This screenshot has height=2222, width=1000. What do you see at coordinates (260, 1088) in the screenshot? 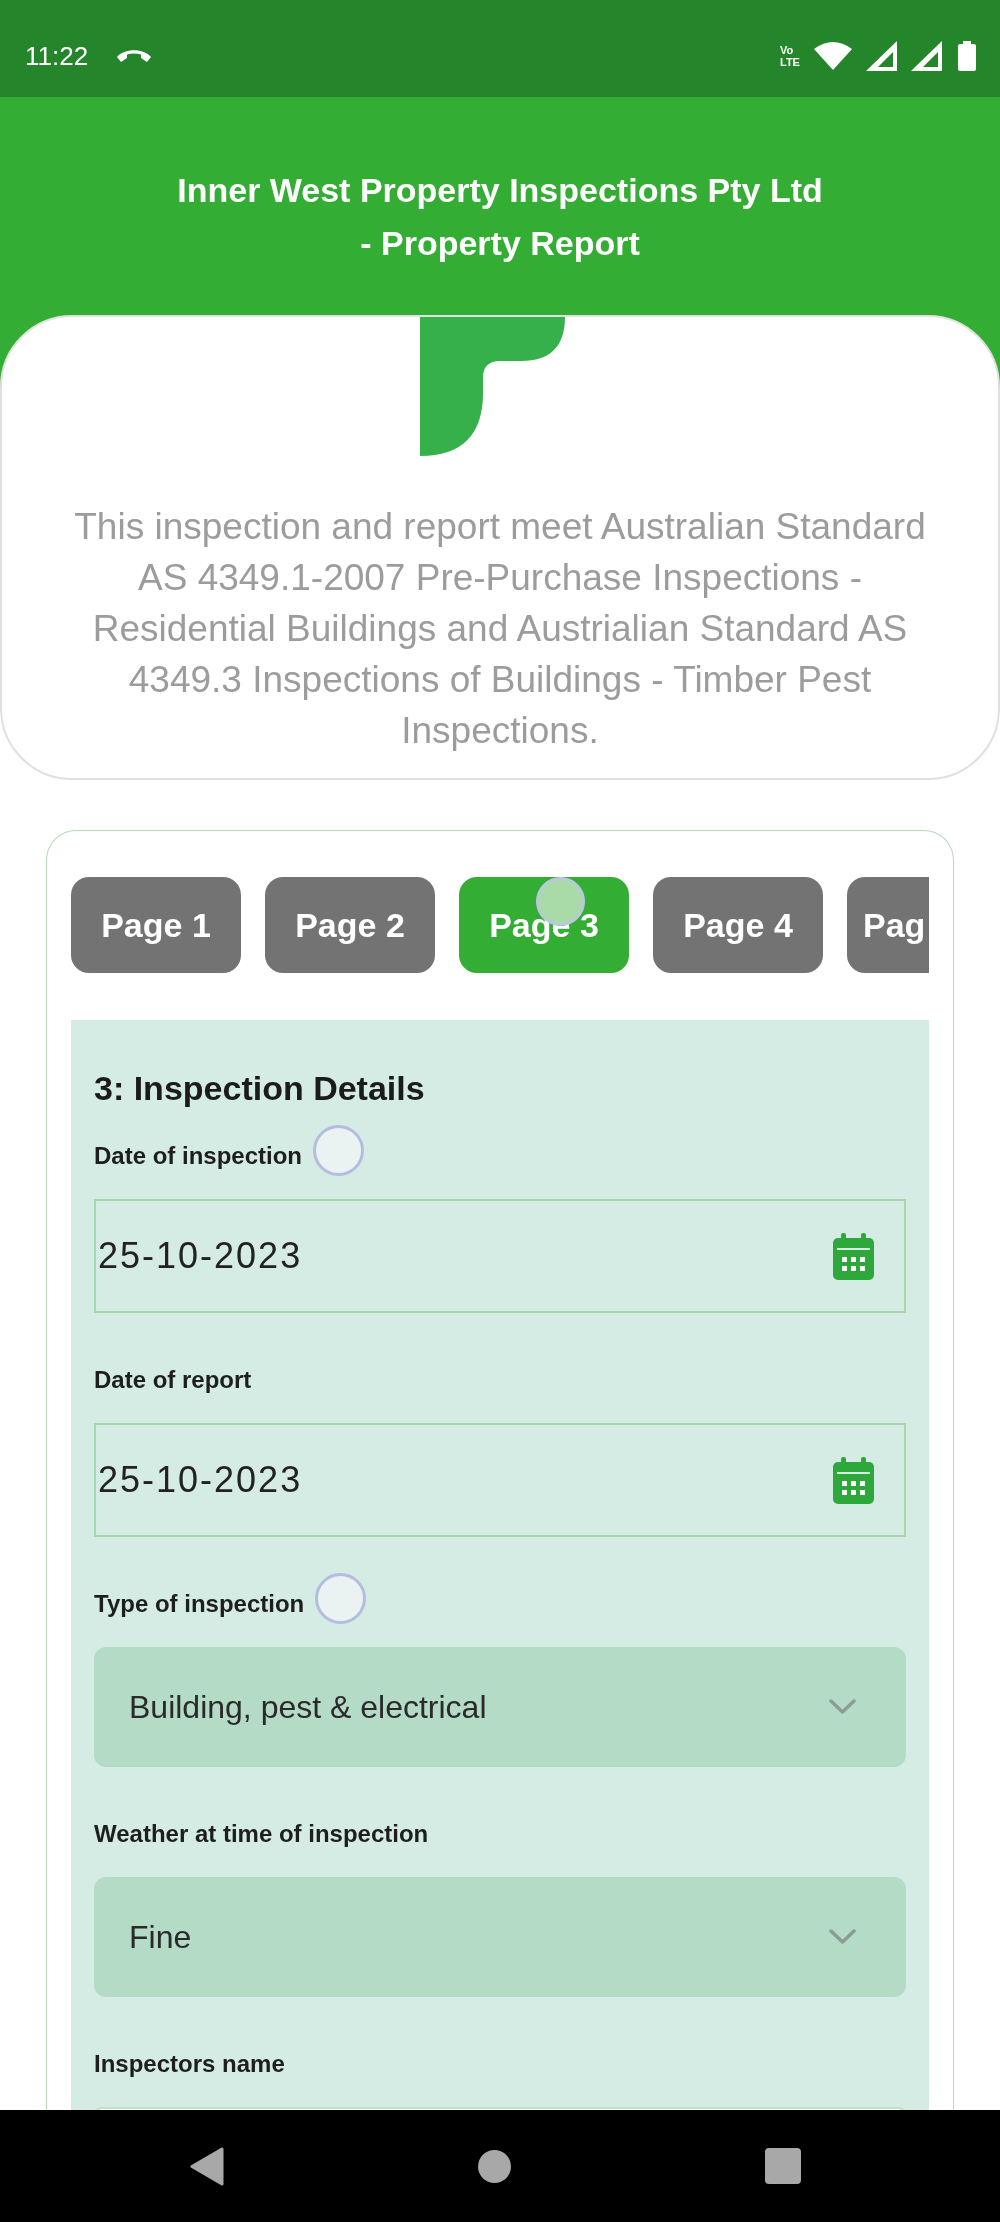
I see `section-title: 3: Inspection Details` at bounding box center [260, 1088].